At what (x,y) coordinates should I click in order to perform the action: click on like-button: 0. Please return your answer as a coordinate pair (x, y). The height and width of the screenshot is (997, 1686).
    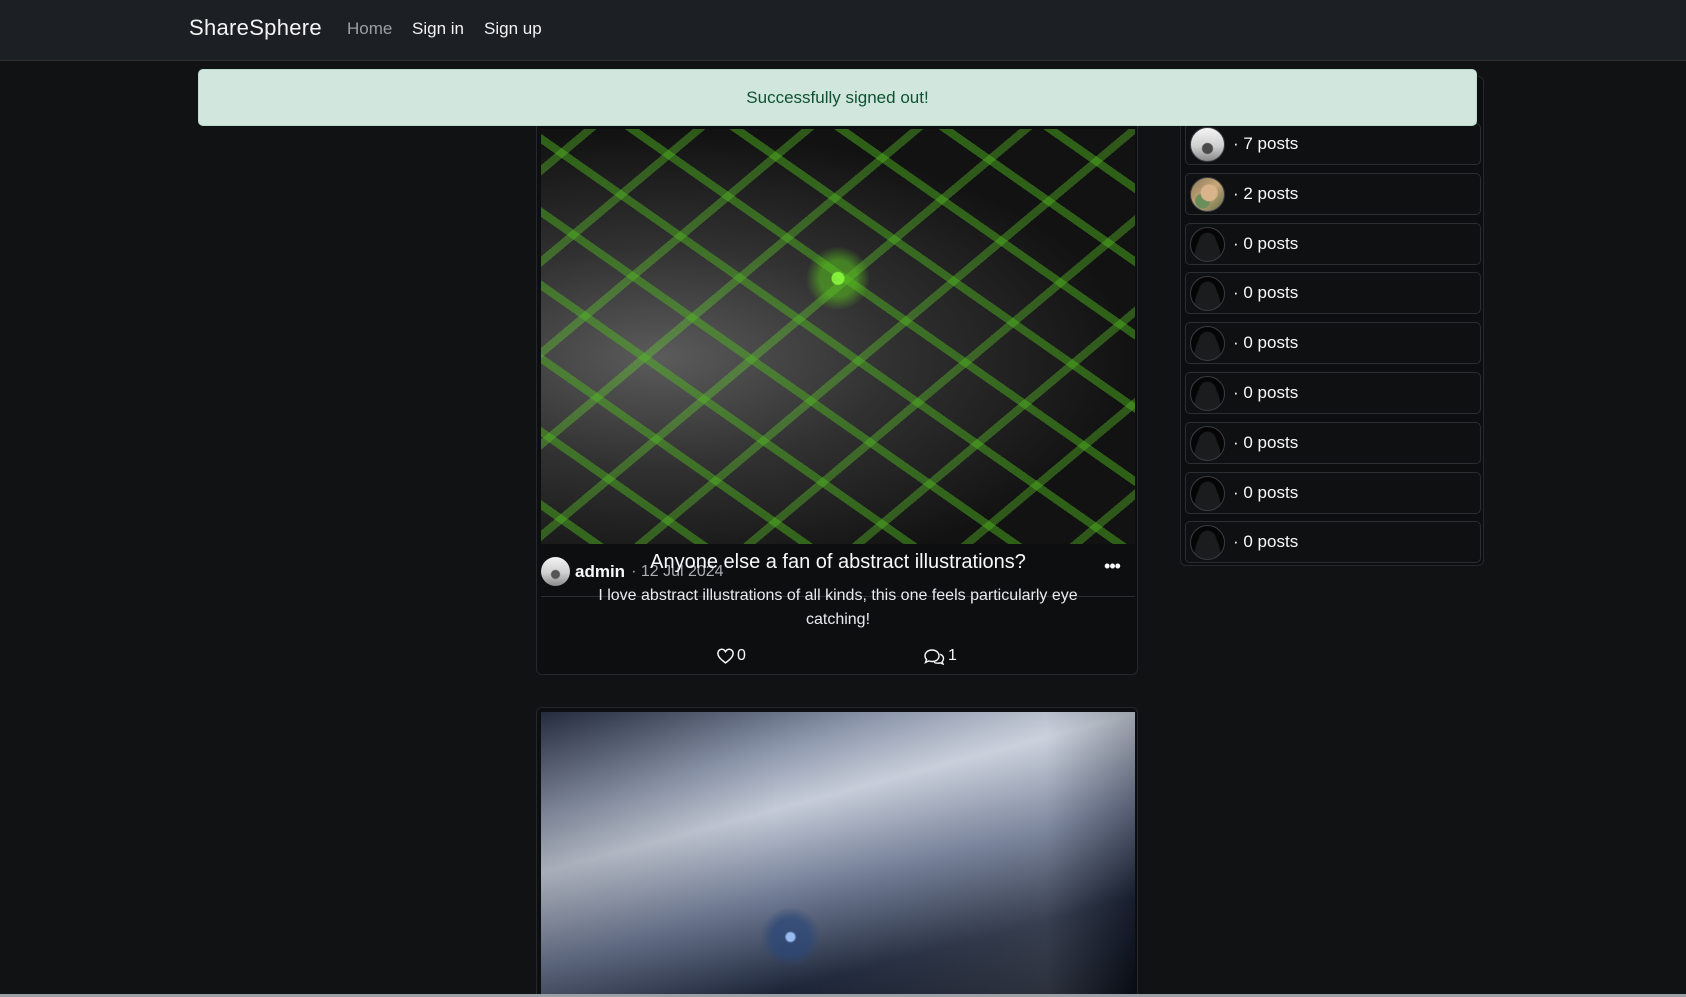
    Looking at the image, I should click on (731, 656).